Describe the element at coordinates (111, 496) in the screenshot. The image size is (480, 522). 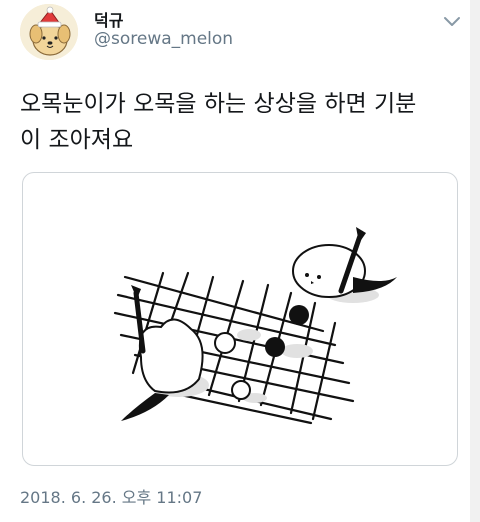
I see `tweet-timestamp: 2018. 6. 26. 오후 11:07` at that location.